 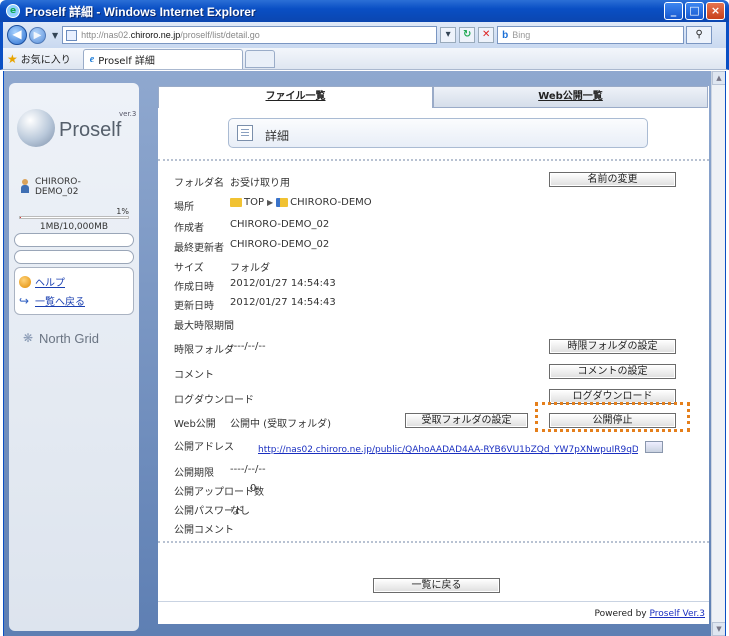 What do you see at coordinates (37, 35) in the screenshot?
I see `forward-button: ▶` at bounding box center [37, 35].